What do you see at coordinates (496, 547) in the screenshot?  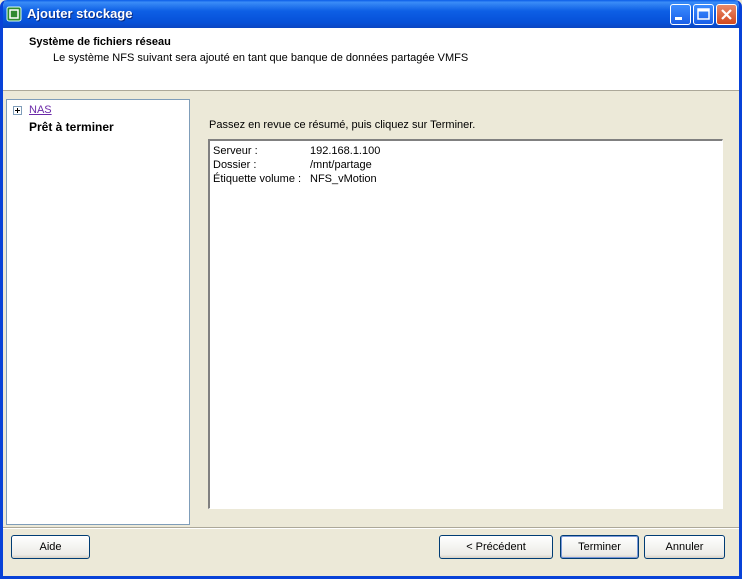 I see `back-button: < Précédent` at bounding box center [496, 547].